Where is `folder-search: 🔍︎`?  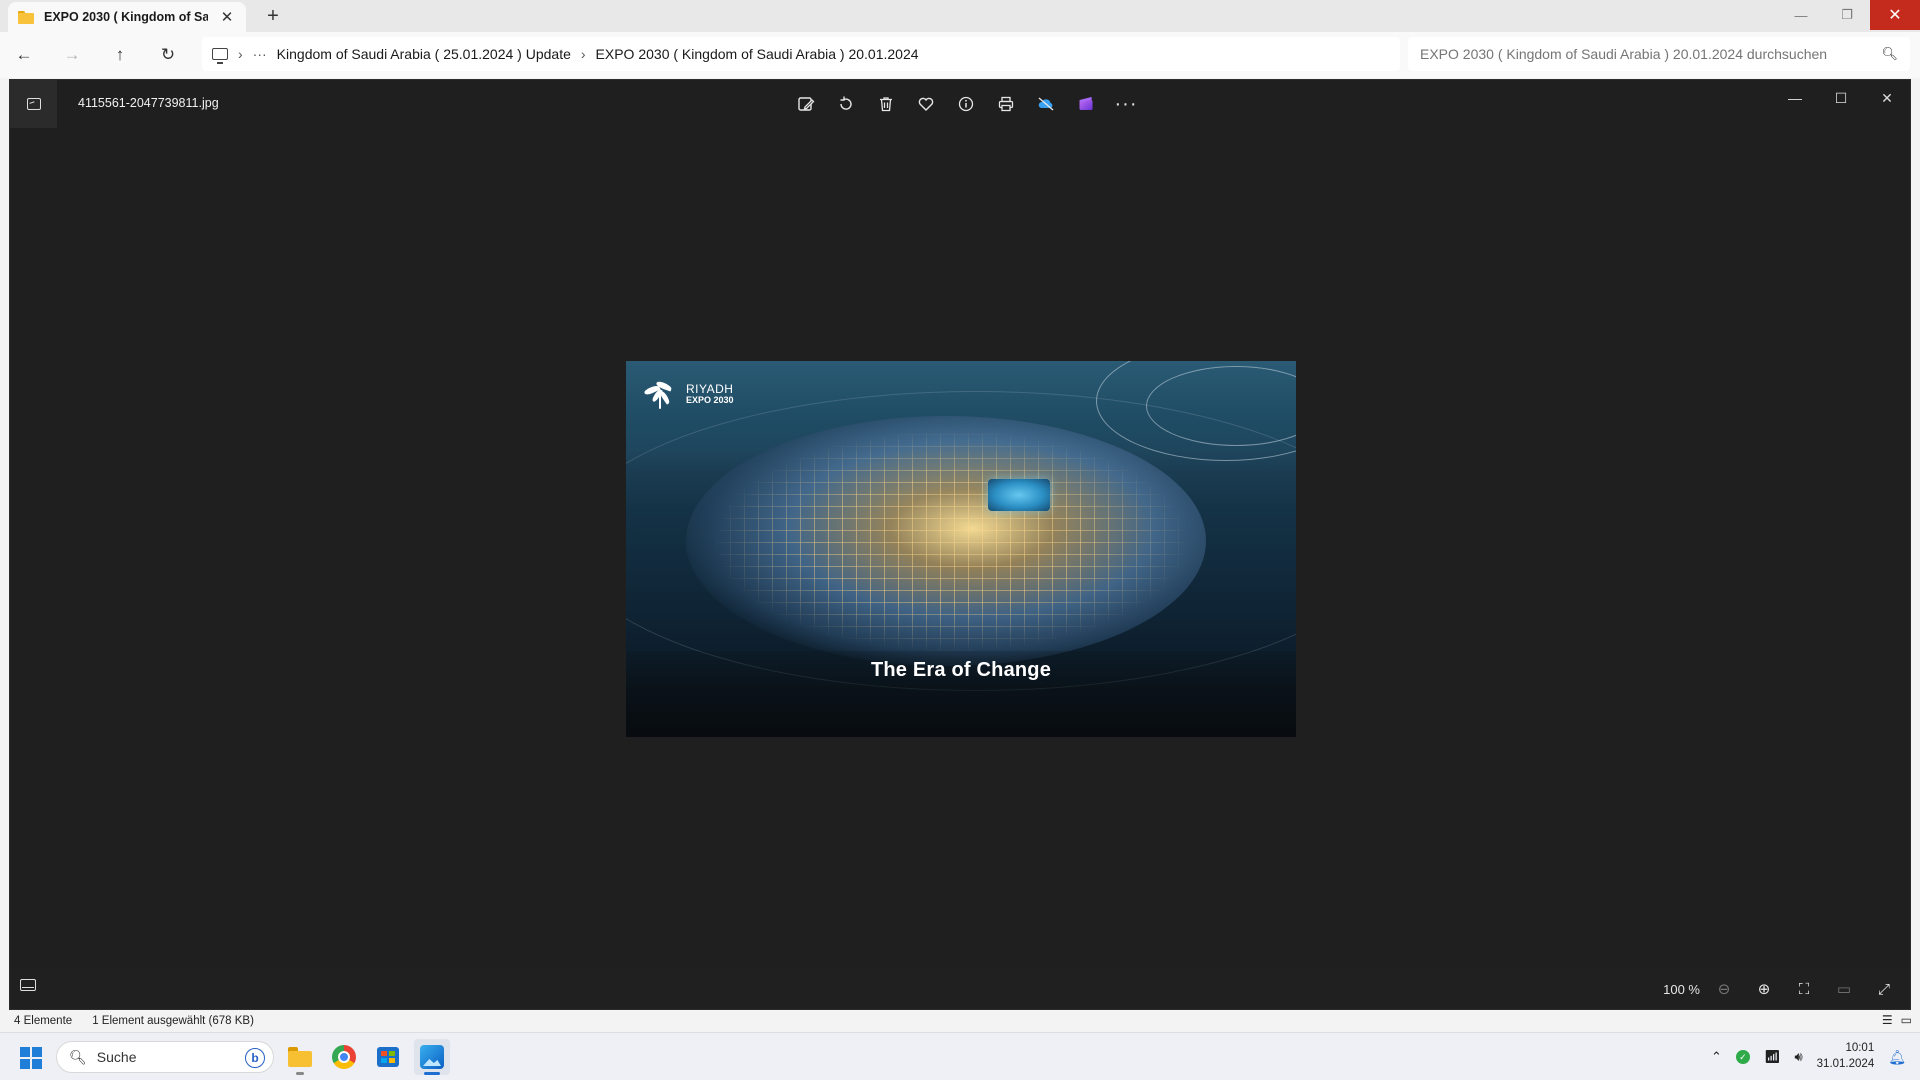
folder-search: 🔍︎ is located at coordinates (1659, 54).